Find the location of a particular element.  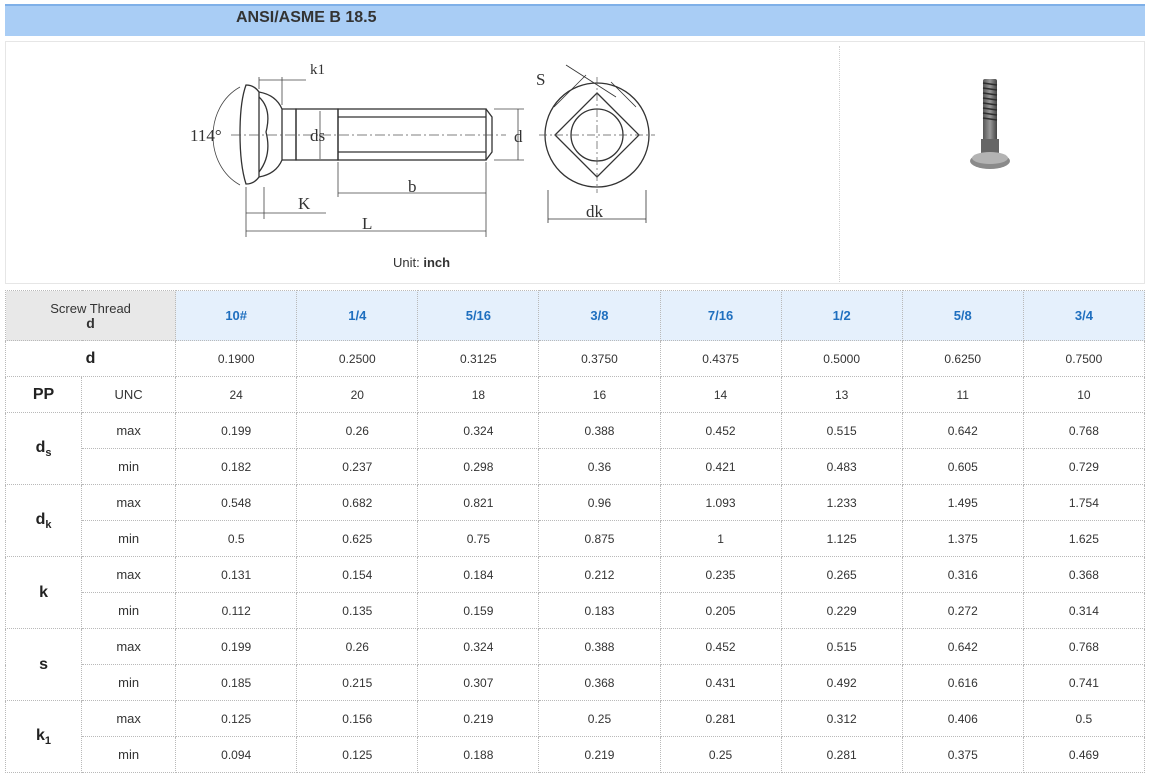

drawing-label-K: K is located at coordinates (304, 203).